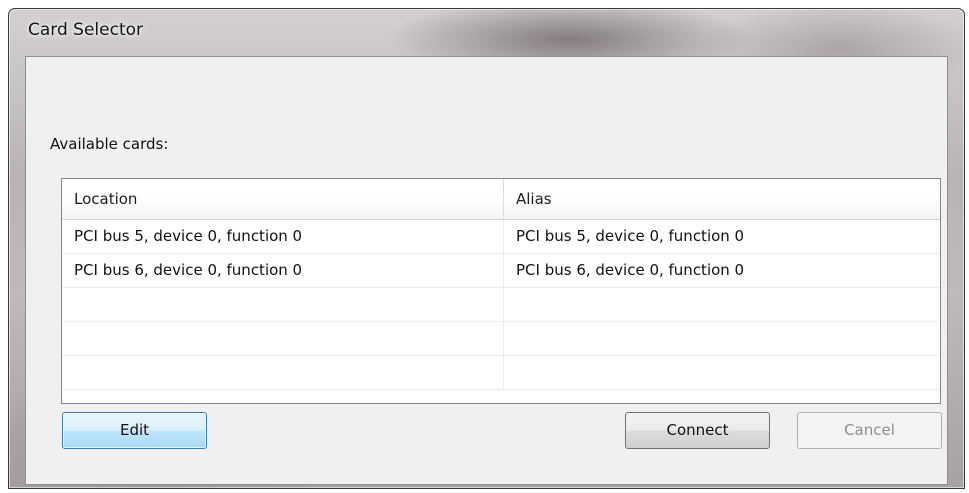 This screenshot has width=969, height=493. I want to click on column-header-location: Location, so click(283, 199).